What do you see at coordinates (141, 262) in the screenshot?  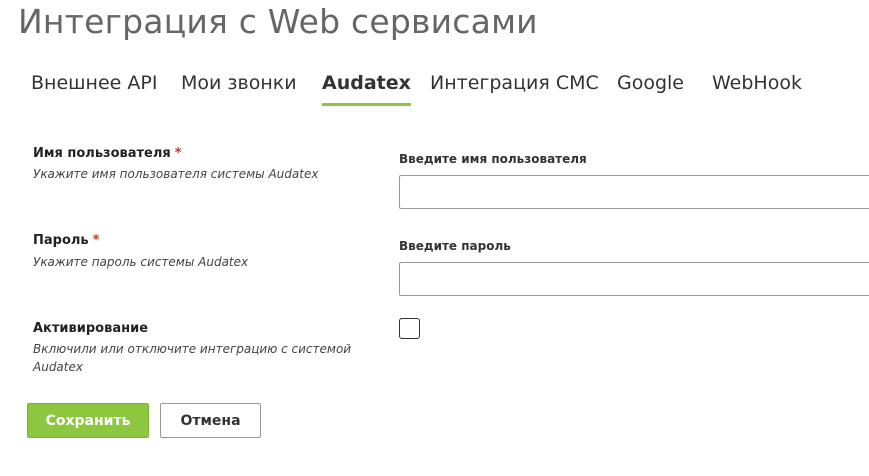 I see `password-hint: Укажите пароль системы Audatex` at bounding box center [141, 262].